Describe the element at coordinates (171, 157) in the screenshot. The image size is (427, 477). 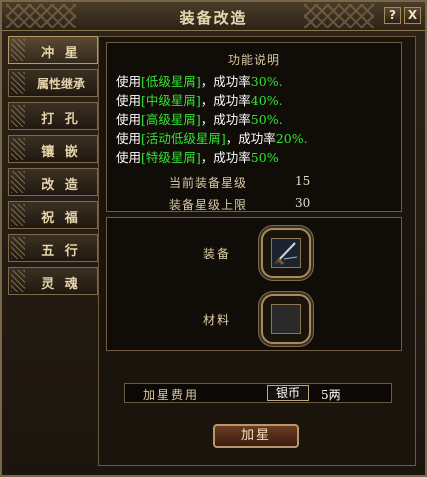
I see `item-name: [特级星屑]` at that location.